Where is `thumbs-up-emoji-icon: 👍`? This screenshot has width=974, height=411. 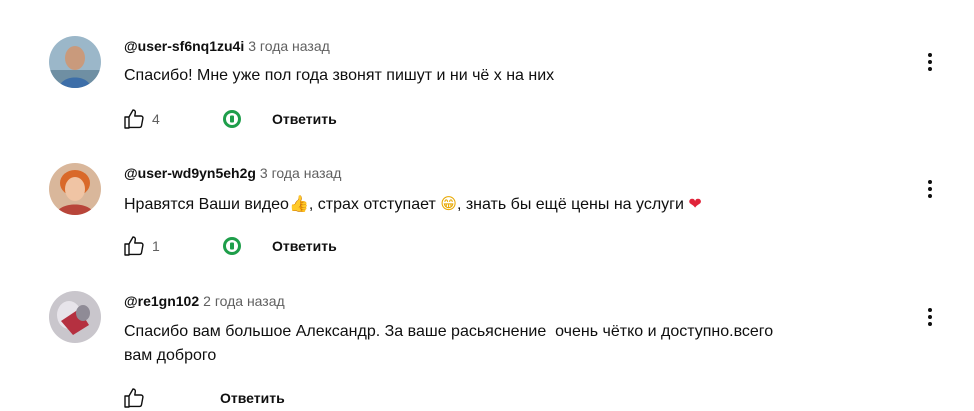
thumbs-up-emoji-icon: 👍 is located at coordinates (298, 203).